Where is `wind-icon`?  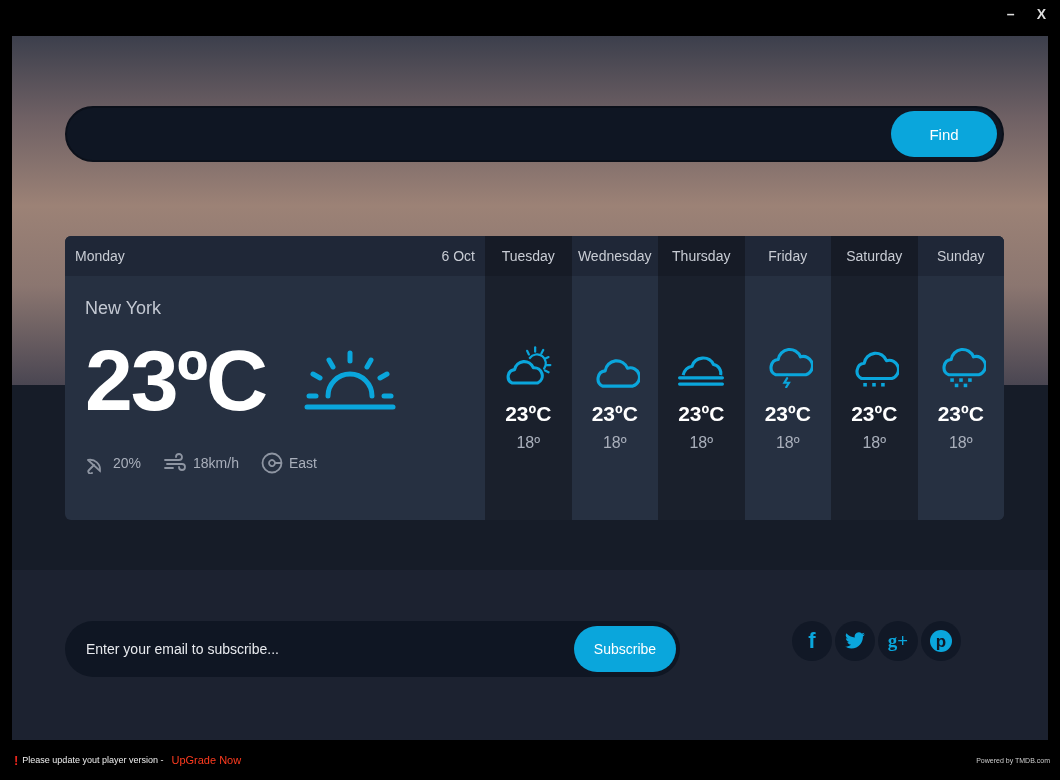 wind-icon is located at coordinates (175, 463).